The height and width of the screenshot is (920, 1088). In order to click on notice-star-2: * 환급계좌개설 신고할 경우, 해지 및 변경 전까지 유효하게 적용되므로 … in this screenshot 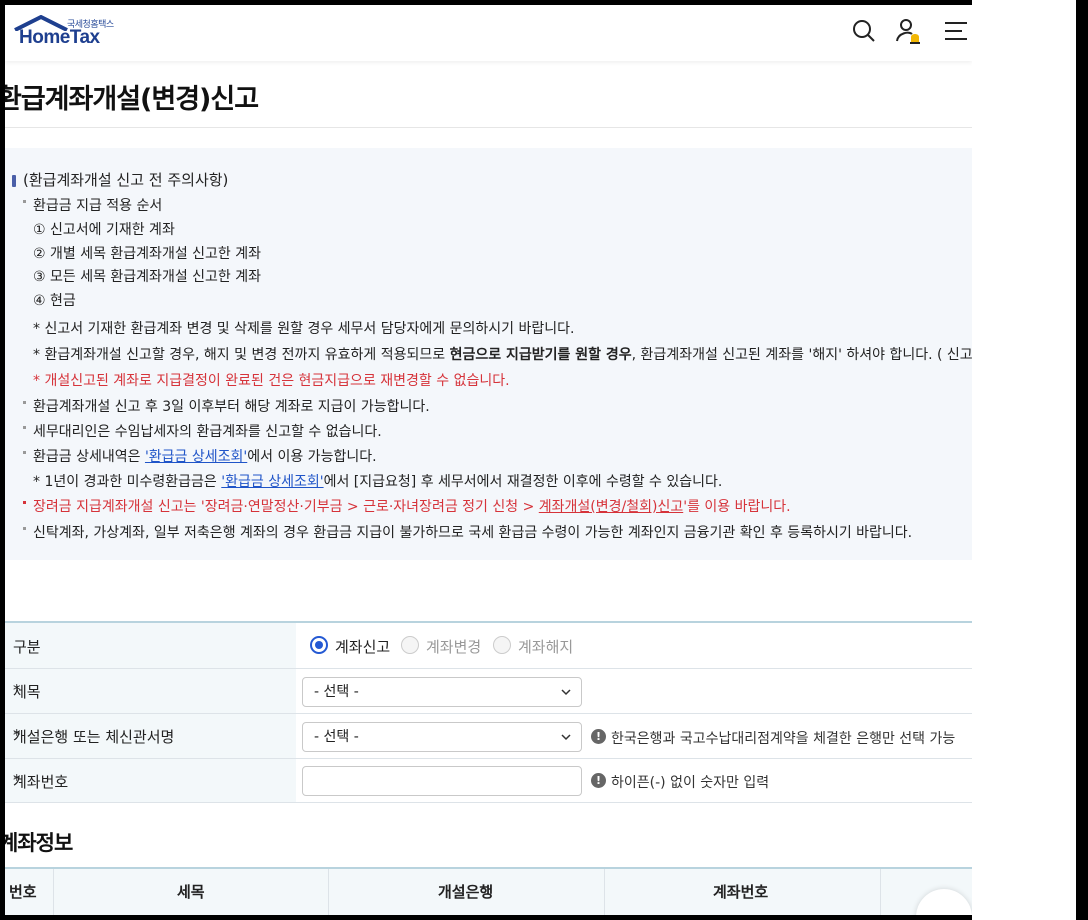, I will do `click(502, 355)`.